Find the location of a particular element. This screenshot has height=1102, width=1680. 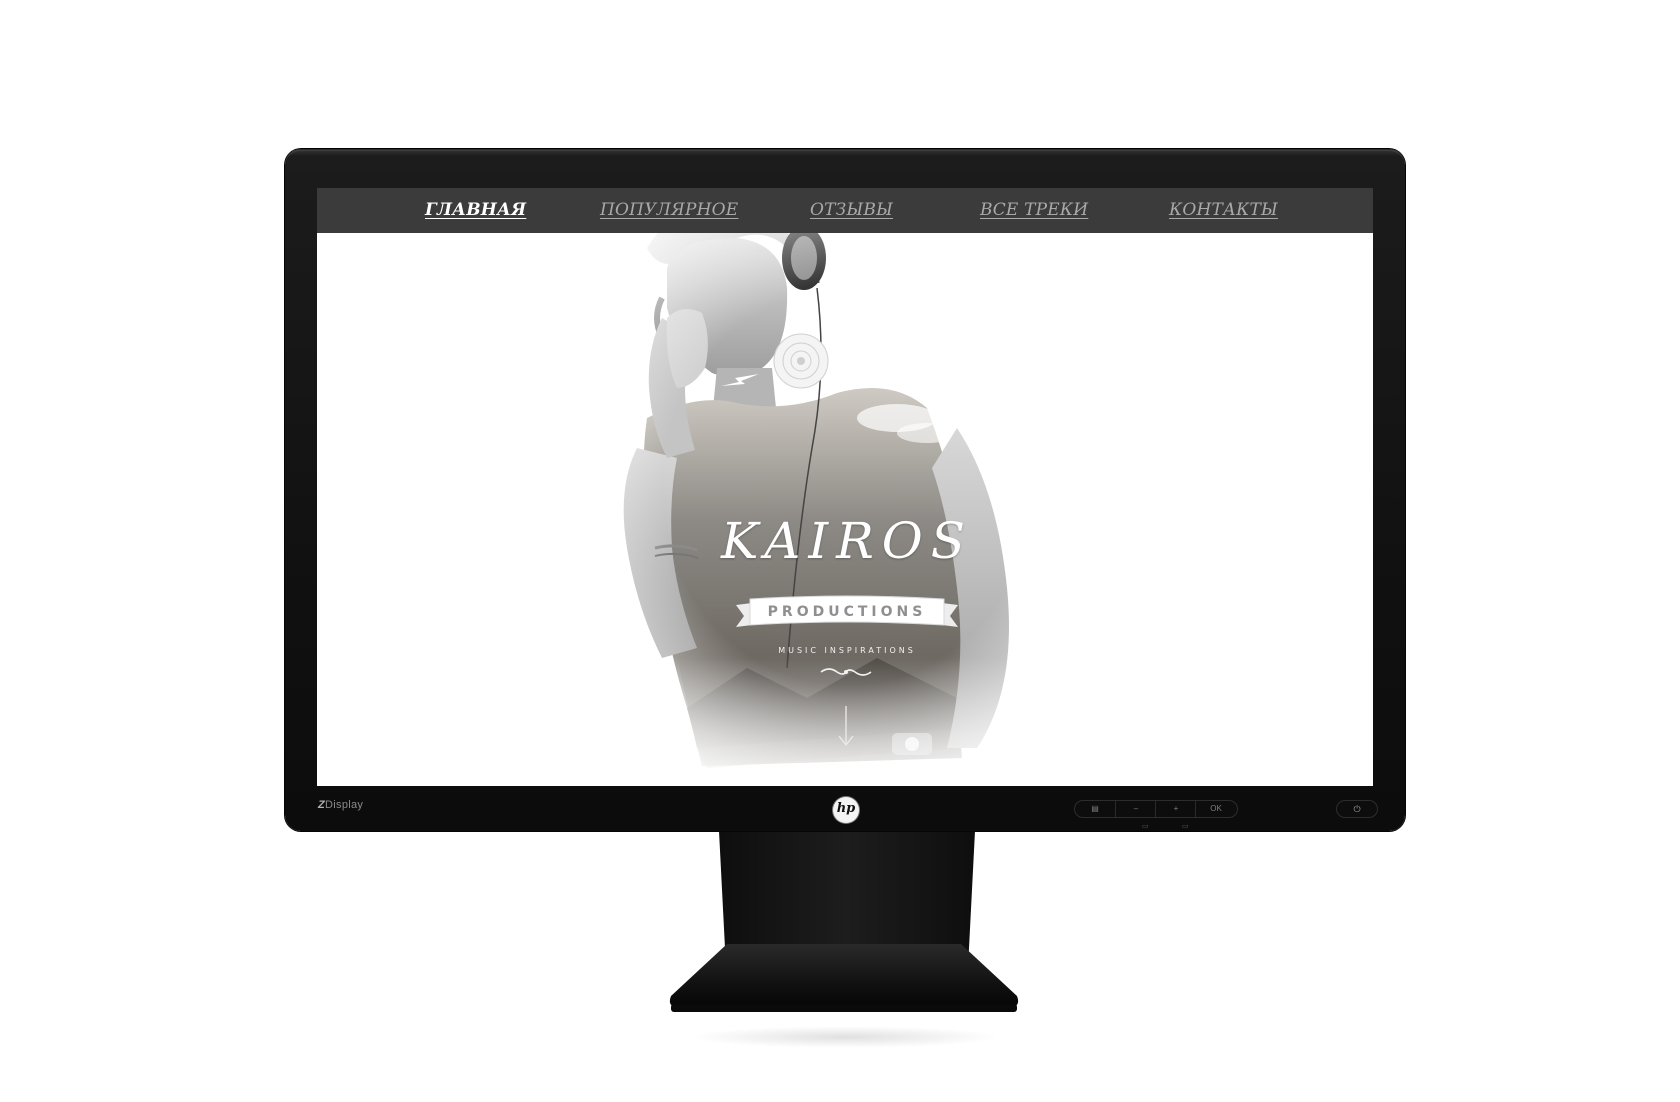

osd-plus-button: + is located at coordinates (1175, 809).